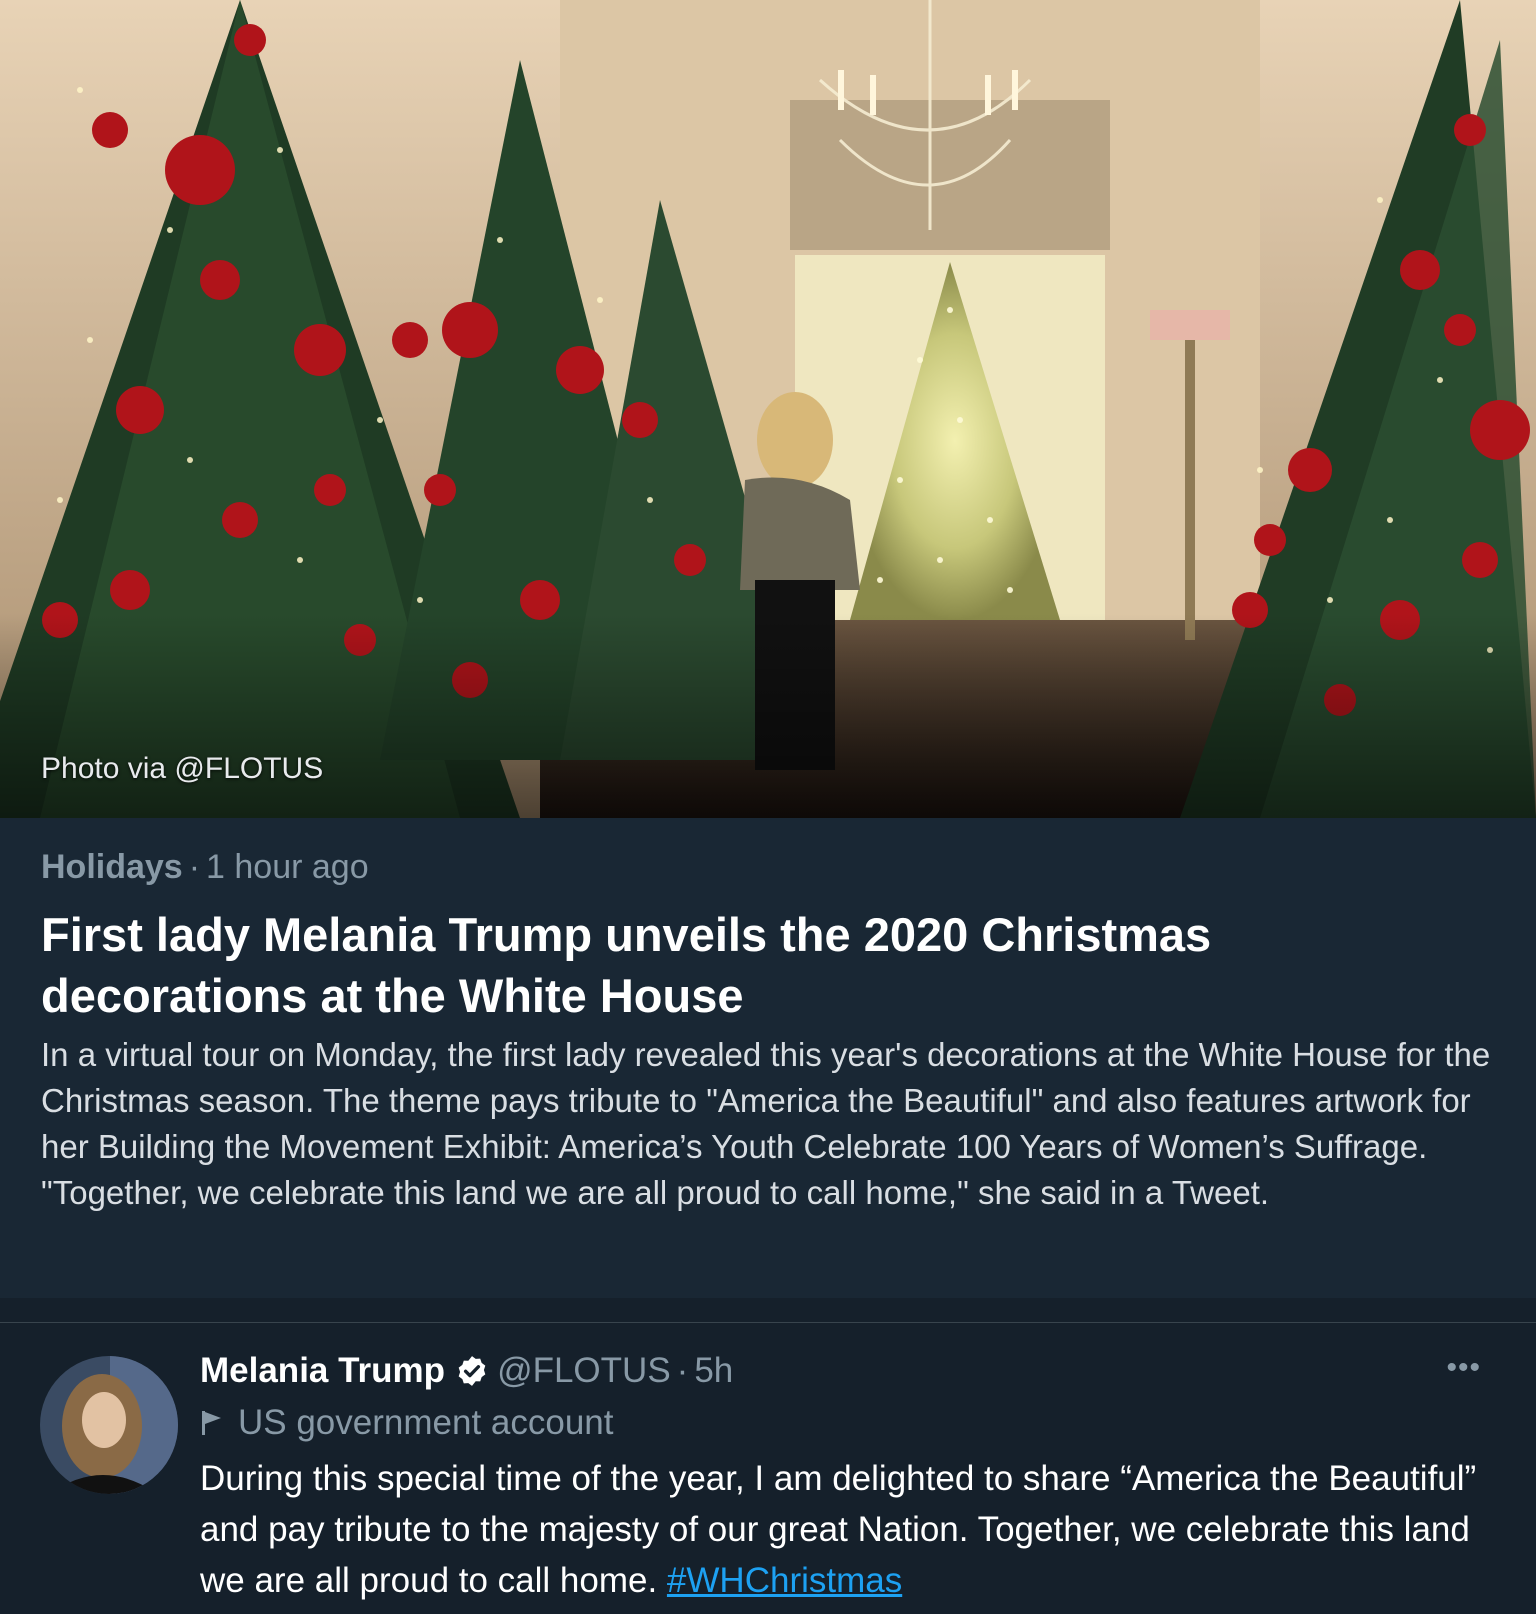 The width and height of the screenshot is (1536, 1614). I want to click on account-label: US government account, so click(406, 1423).